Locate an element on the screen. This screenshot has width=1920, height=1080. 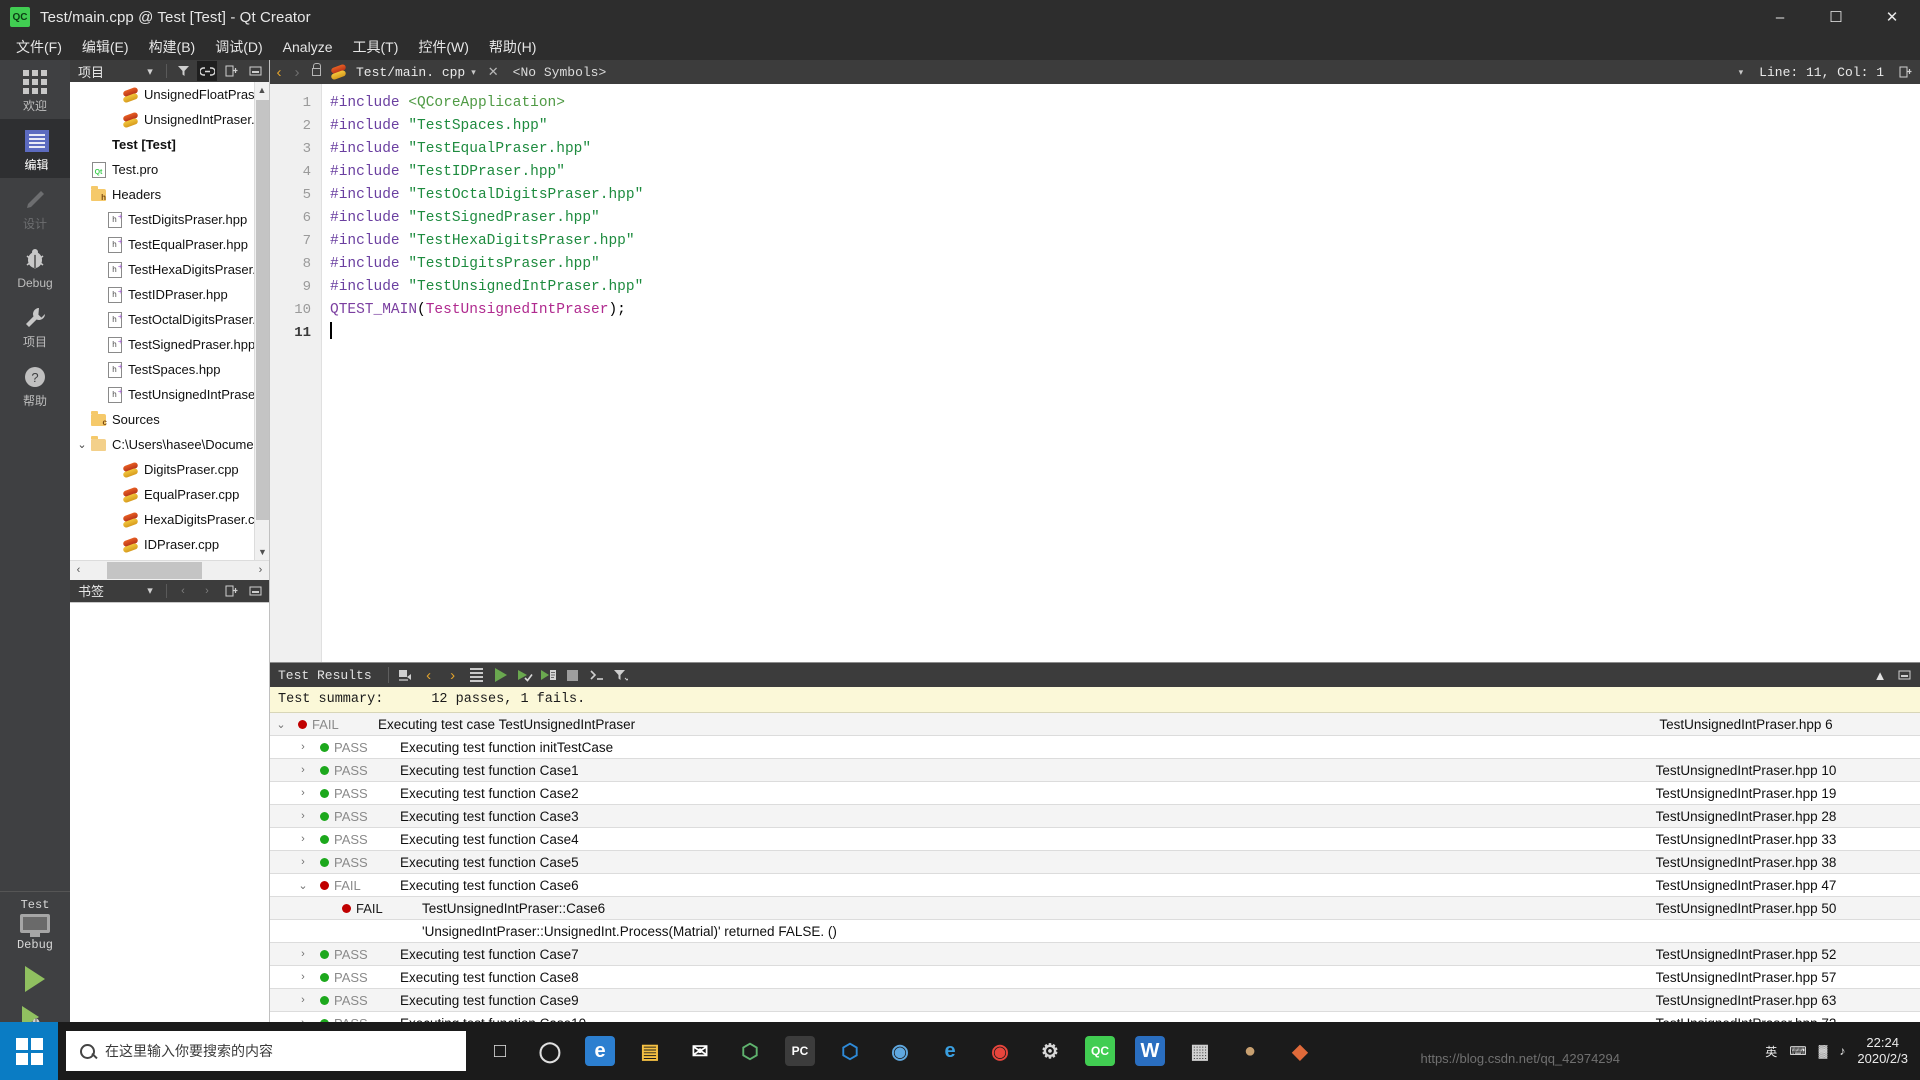
chevron-down-icon: ▾ is located at coordinates (150, 71).